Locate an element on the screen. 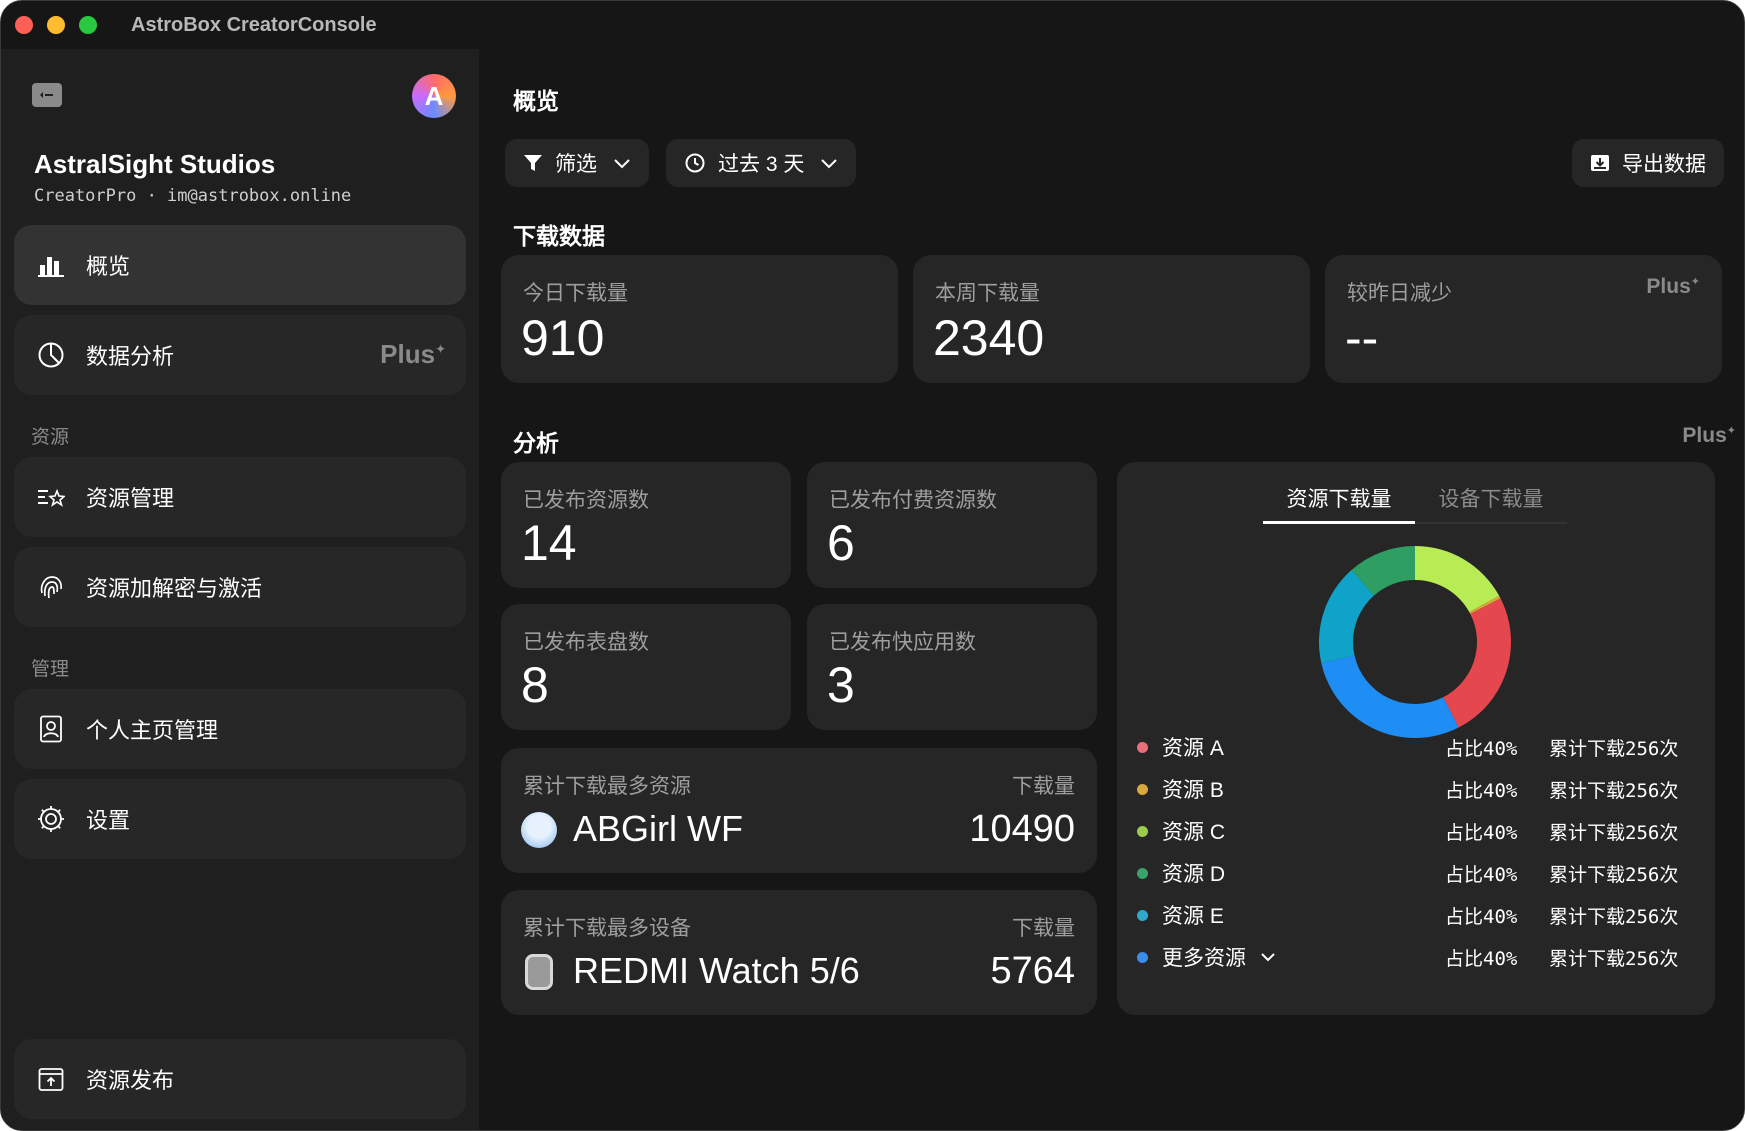  upload-box-icon is located at coordinates (51, 1079).